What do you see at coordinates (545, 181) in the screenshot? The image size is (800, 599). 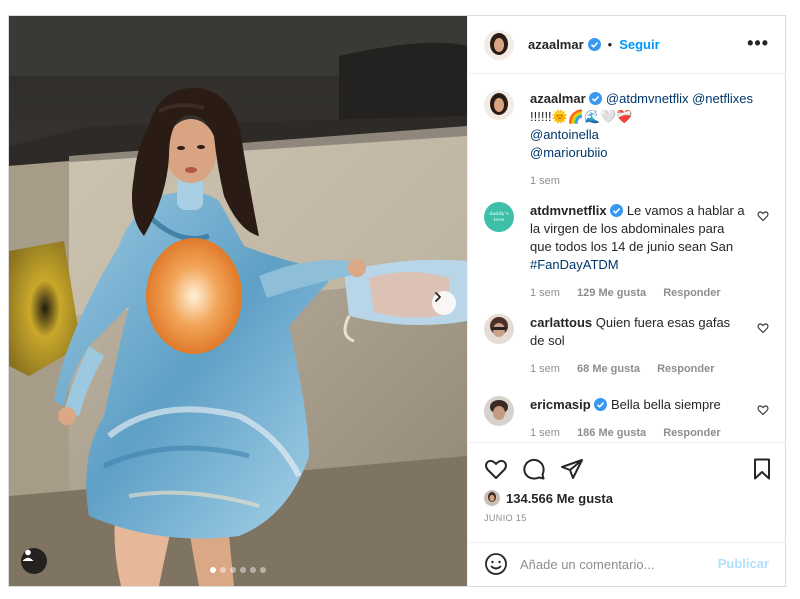 I see `caption-time: 1 sem` at bounding box center [545, 181].